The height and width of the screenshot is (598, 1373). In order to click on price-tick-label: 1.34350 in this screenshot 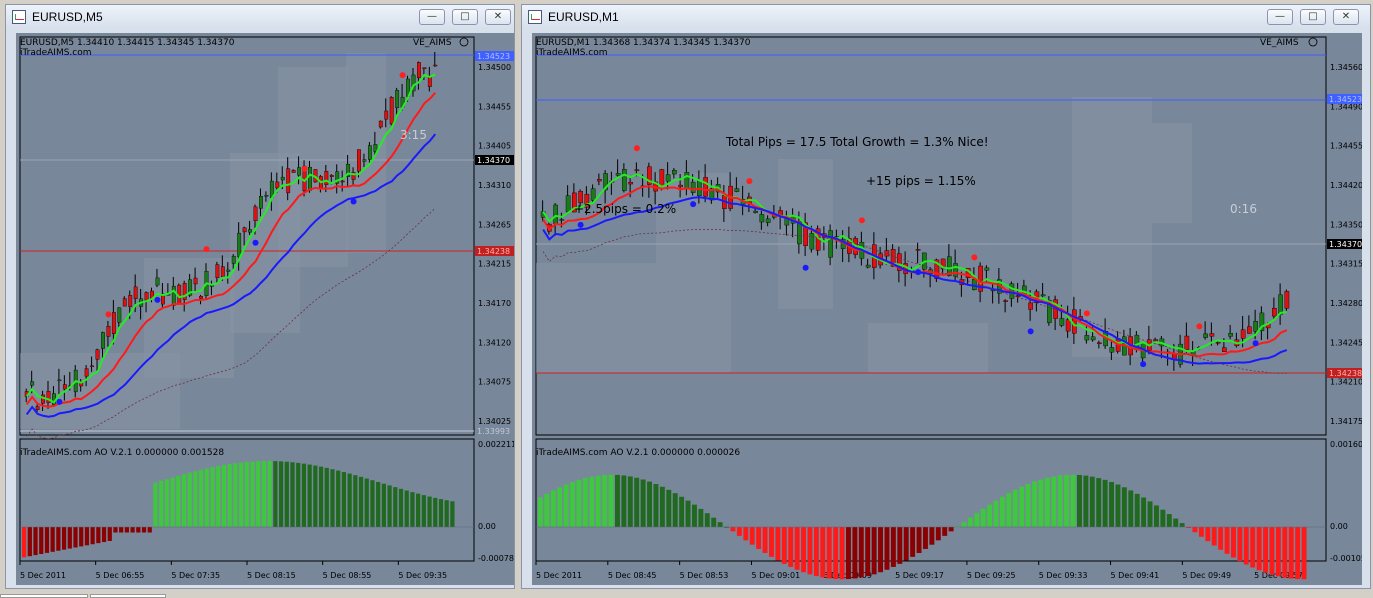, I will do `click(1346, 224)`.